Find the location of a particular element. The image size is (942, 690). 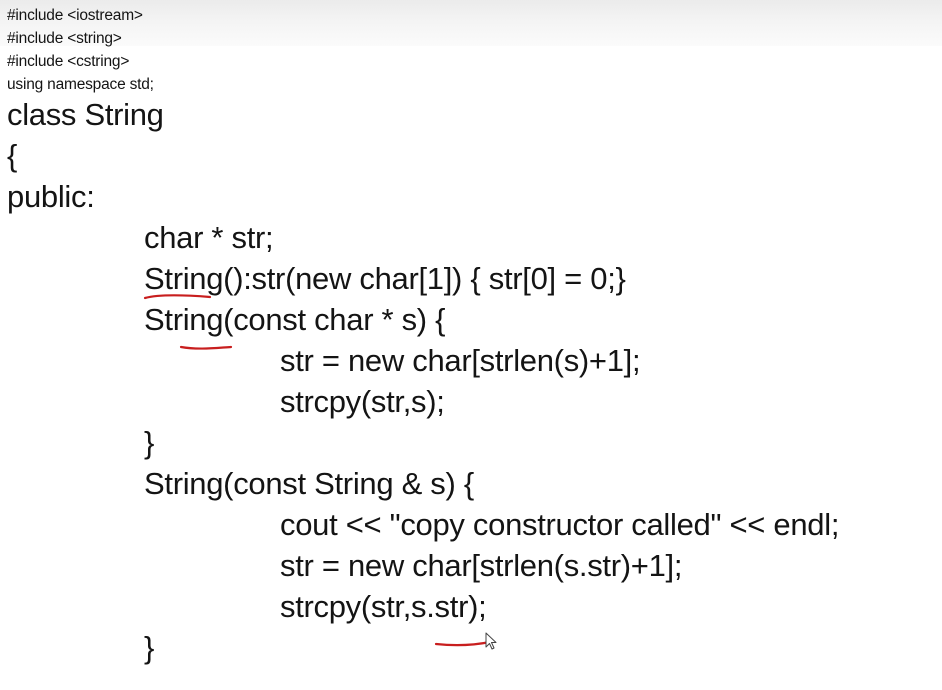

public-label-line: public: is located at coordinates (51, 196).